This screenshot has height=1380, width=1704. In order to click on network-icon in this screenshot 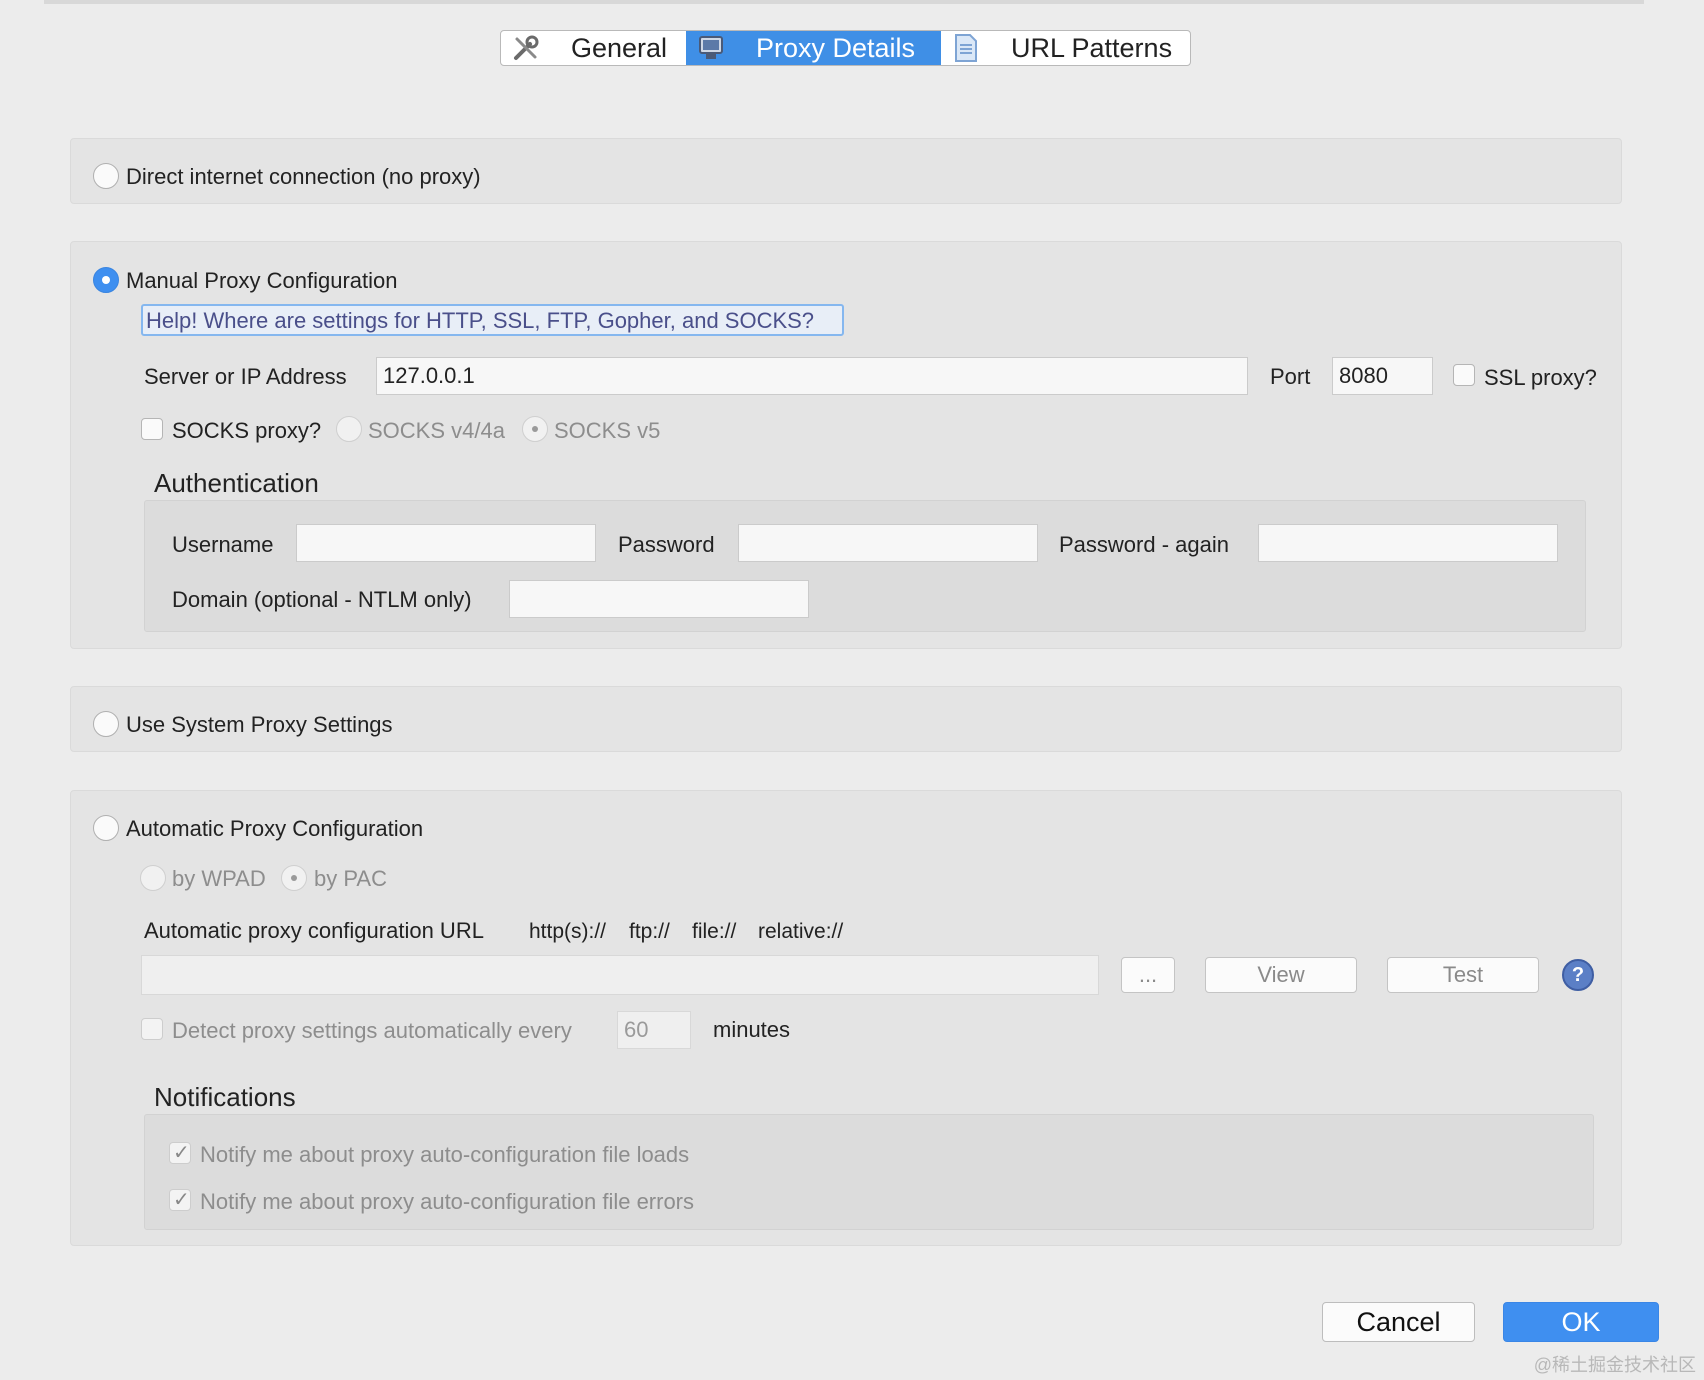, I will do `click(711, 48)`.